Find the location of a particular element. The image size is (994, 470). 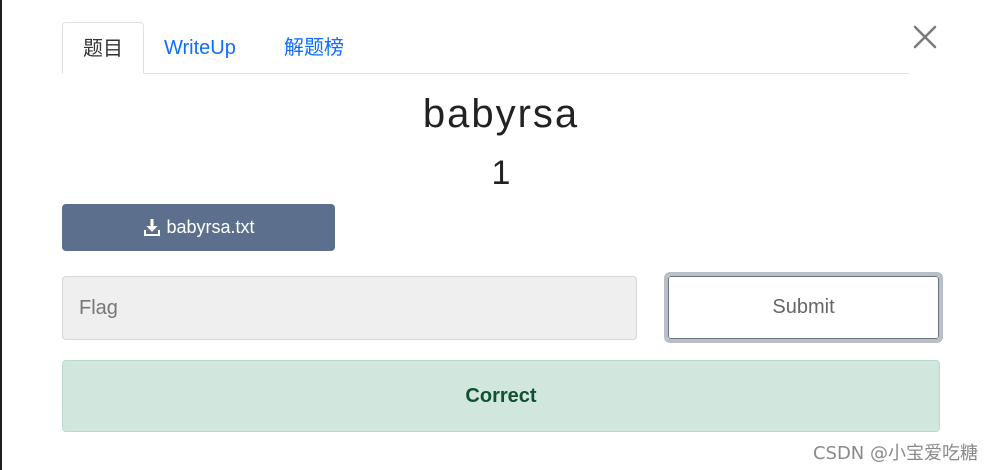

challenge-points: 1 is located at coordinates (501, 173).